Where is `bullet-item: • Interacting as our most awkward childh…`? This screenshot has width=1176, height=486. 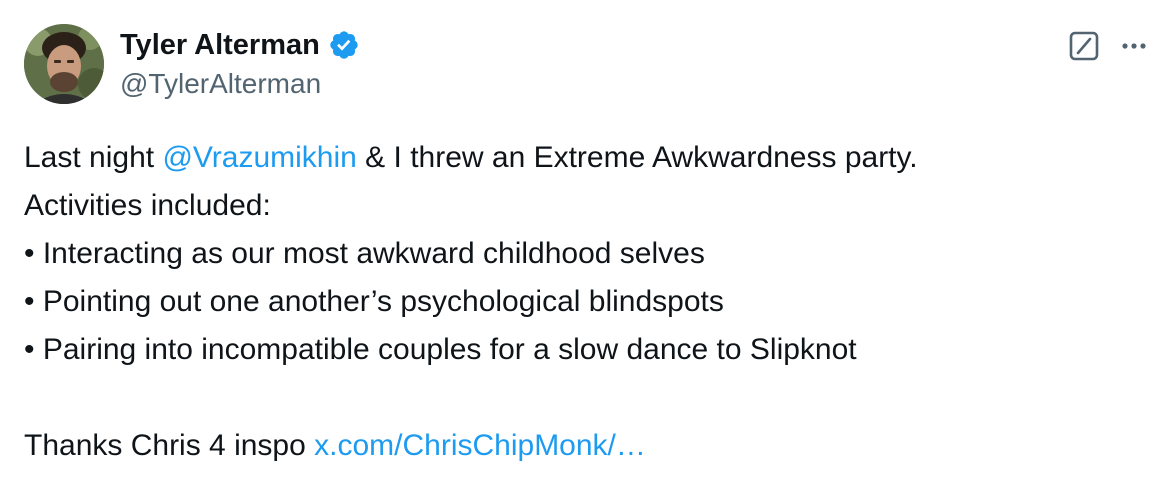
bullet-item: • Interacting as our most awkward childh… is located at coordinates (364, 253).